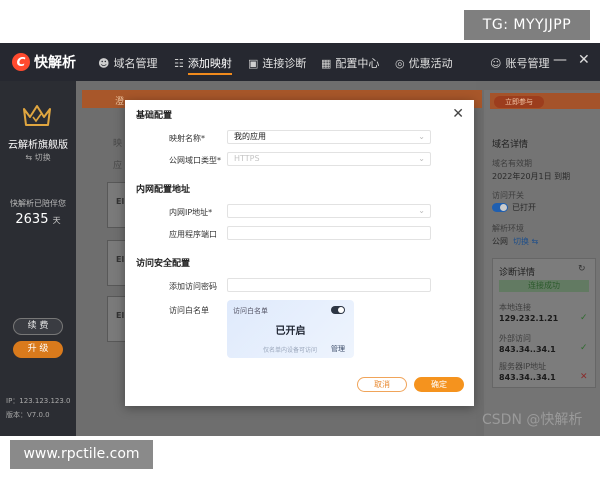  I want to click on upgrade-button: 升 级, so click(38, 349).